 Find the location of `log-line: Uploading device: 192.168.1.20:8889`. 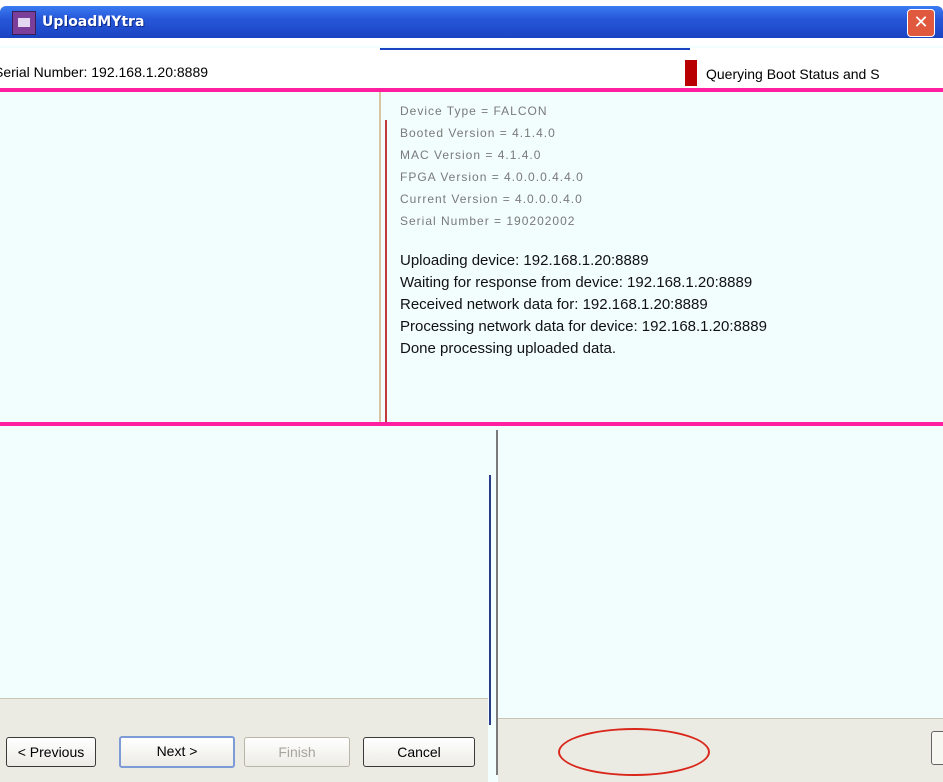

log-line: Uploading device: 192.168.1.20:8889 is located at coordinates (524, 260).